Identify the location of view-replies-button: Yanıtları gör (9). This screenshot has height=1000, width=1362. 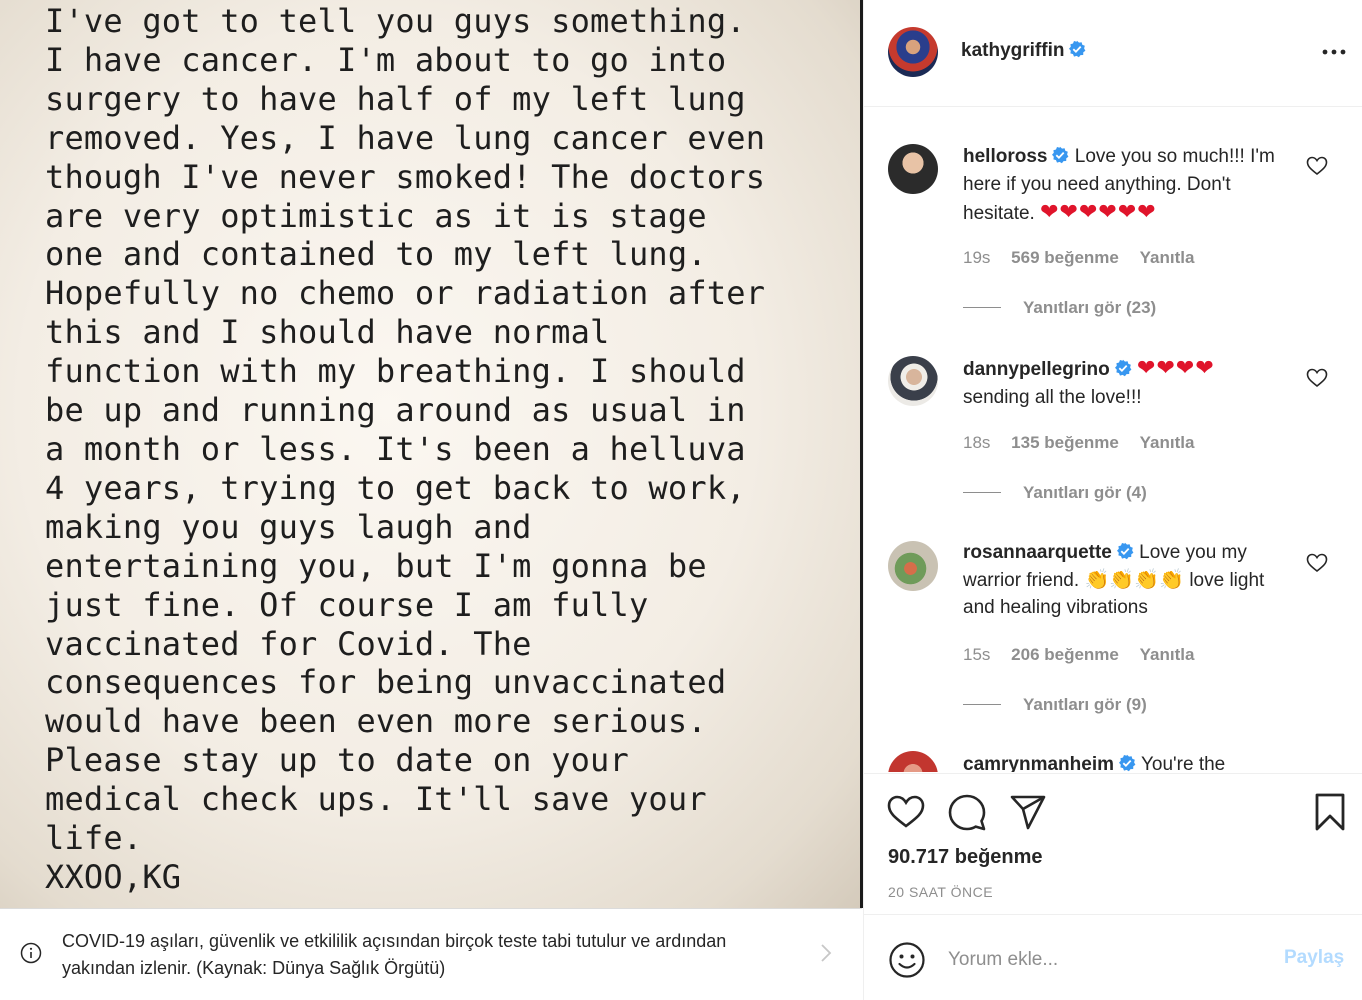
(1055, 705).